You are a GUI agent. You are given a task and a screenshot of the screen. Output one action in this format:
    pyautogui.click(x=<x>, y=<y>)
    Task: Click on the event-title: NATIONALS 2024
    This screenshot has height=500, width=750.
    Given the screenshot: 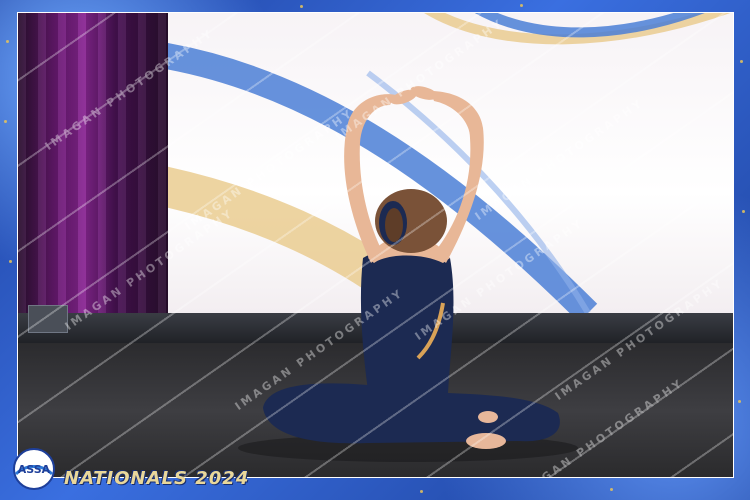 What is the action you would take?
    pyautogui.click(x=157, y=478)
    